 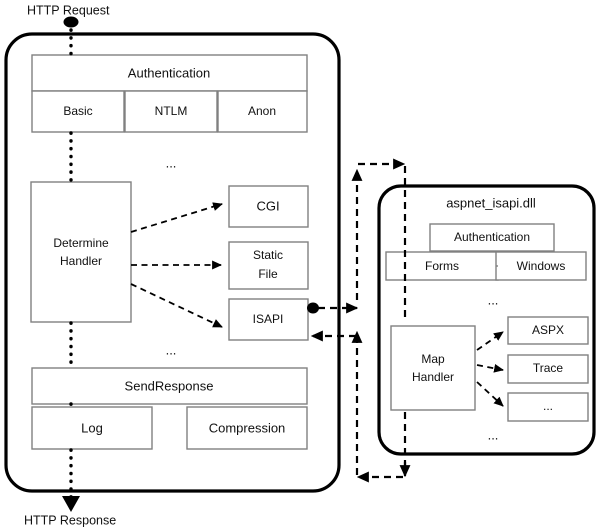 I want to click on determine-handler-label-line1: Determine, so click(x=81, y=243).